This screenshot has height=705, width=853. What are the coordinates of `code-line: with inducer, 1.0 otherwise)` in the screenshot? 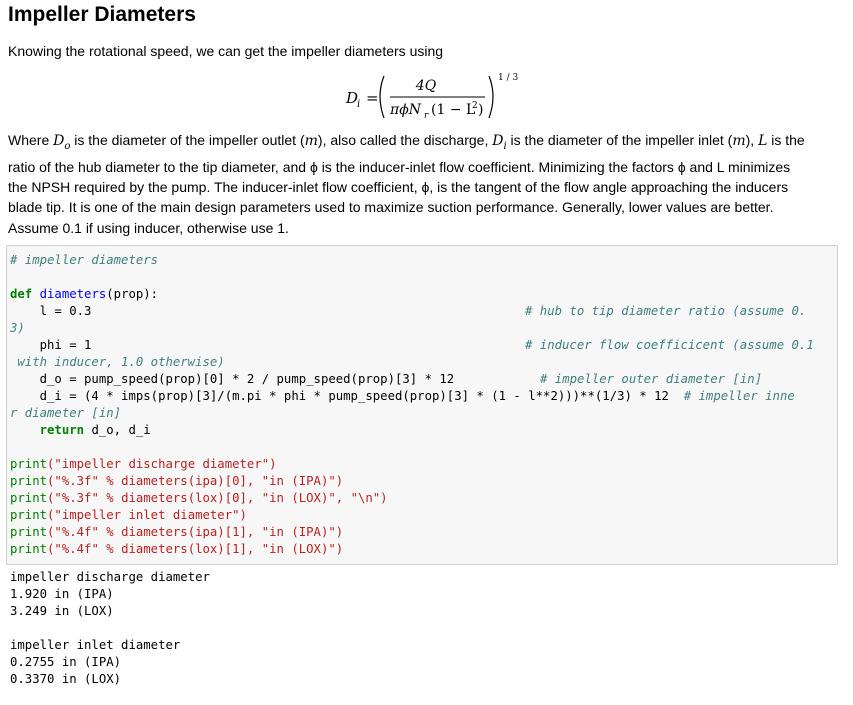 It's located at (117, 362).